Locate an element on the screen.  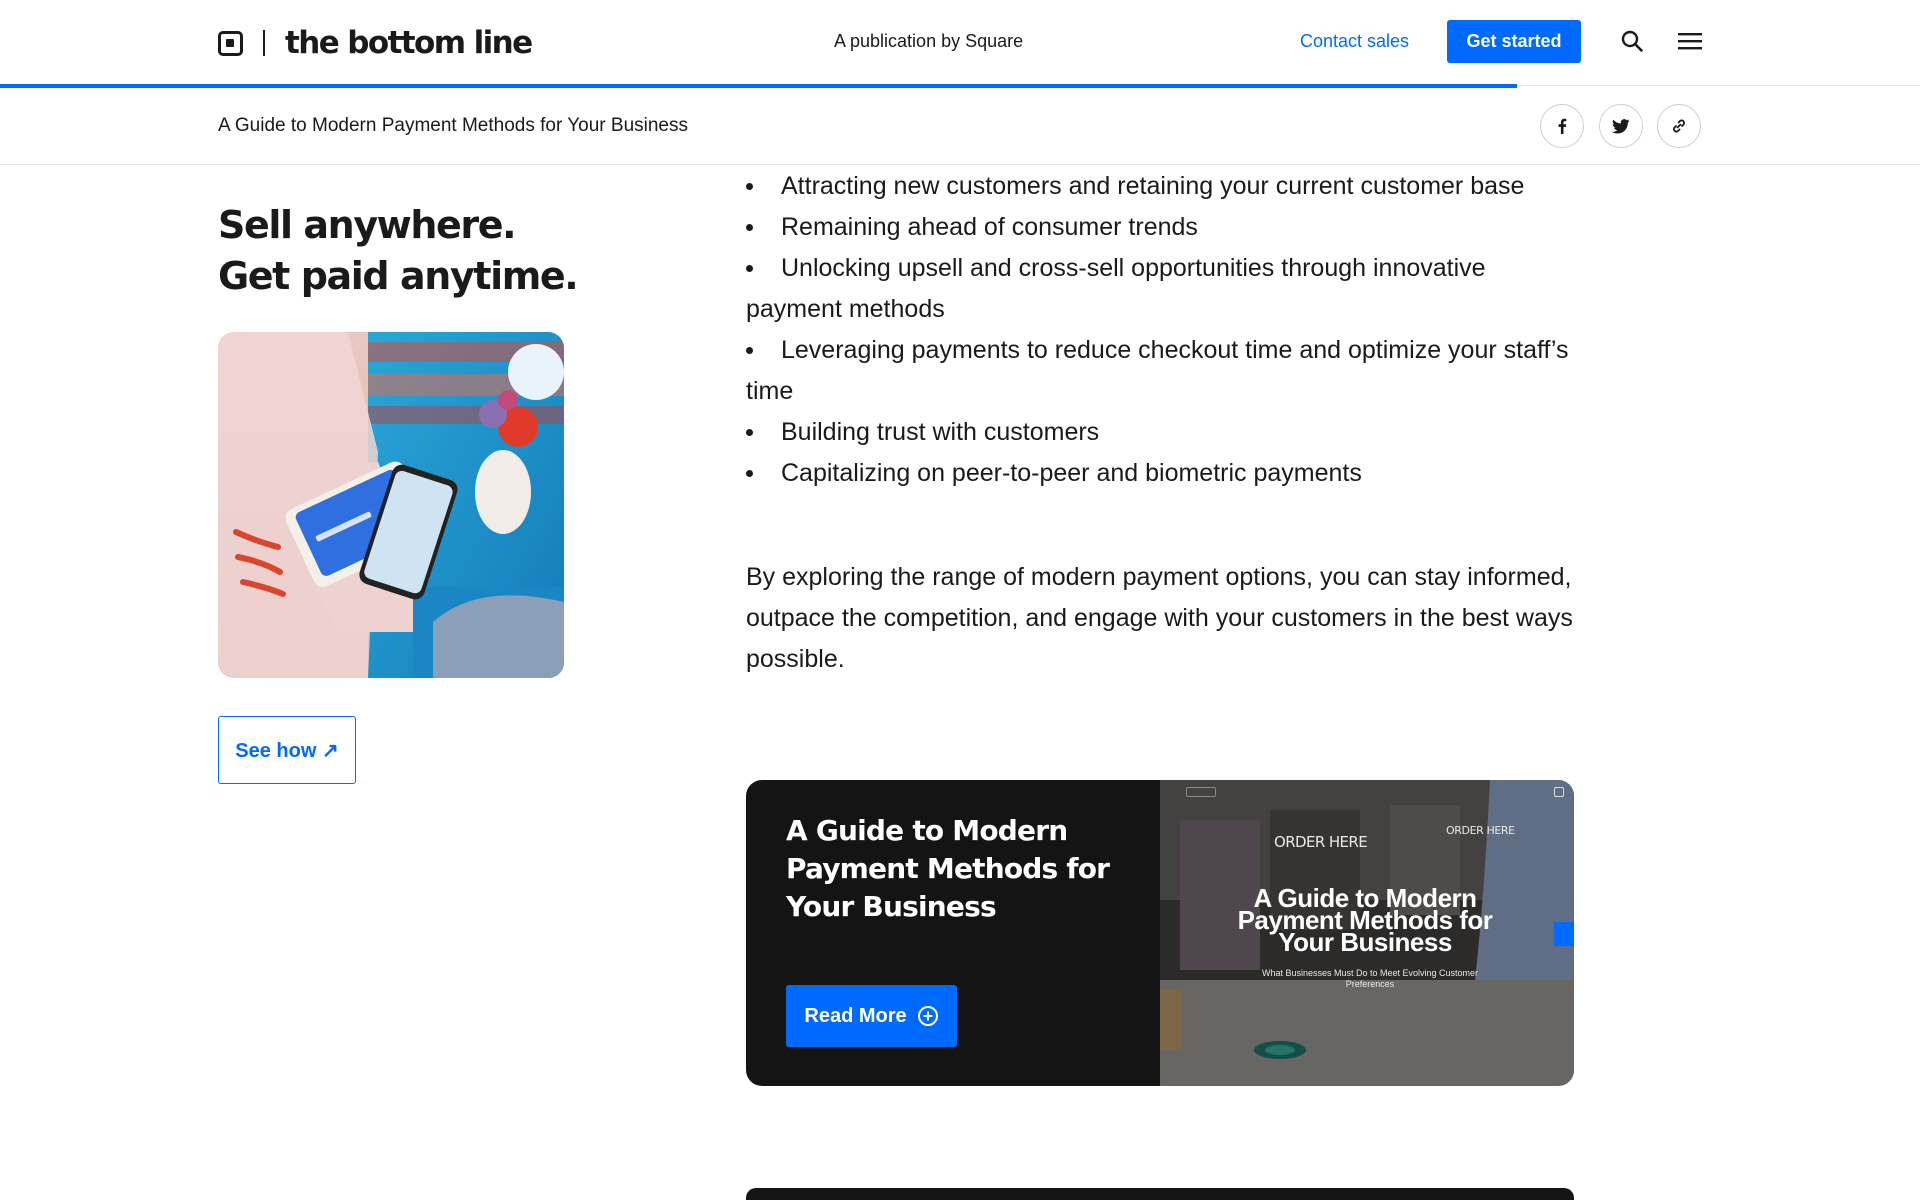
next-card-edge is located at coordinates (1160, 1194).